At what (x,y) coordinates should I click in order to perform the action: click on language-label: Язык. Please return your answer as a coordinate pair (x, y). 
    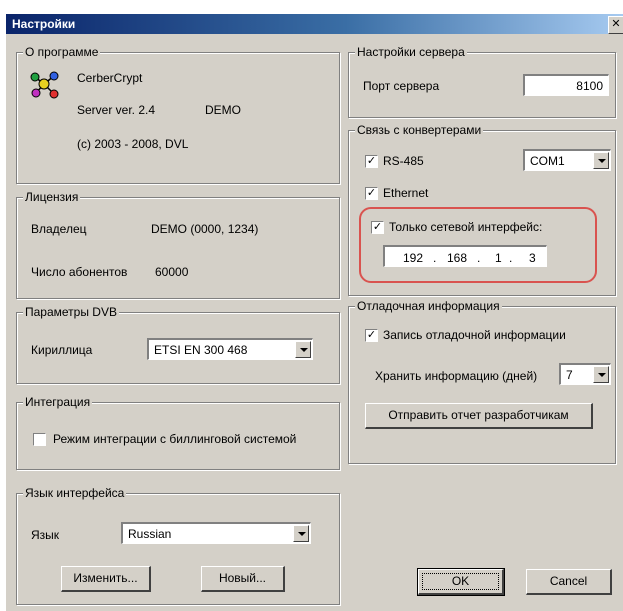
    Looking at the image, I should click on (45, 535).